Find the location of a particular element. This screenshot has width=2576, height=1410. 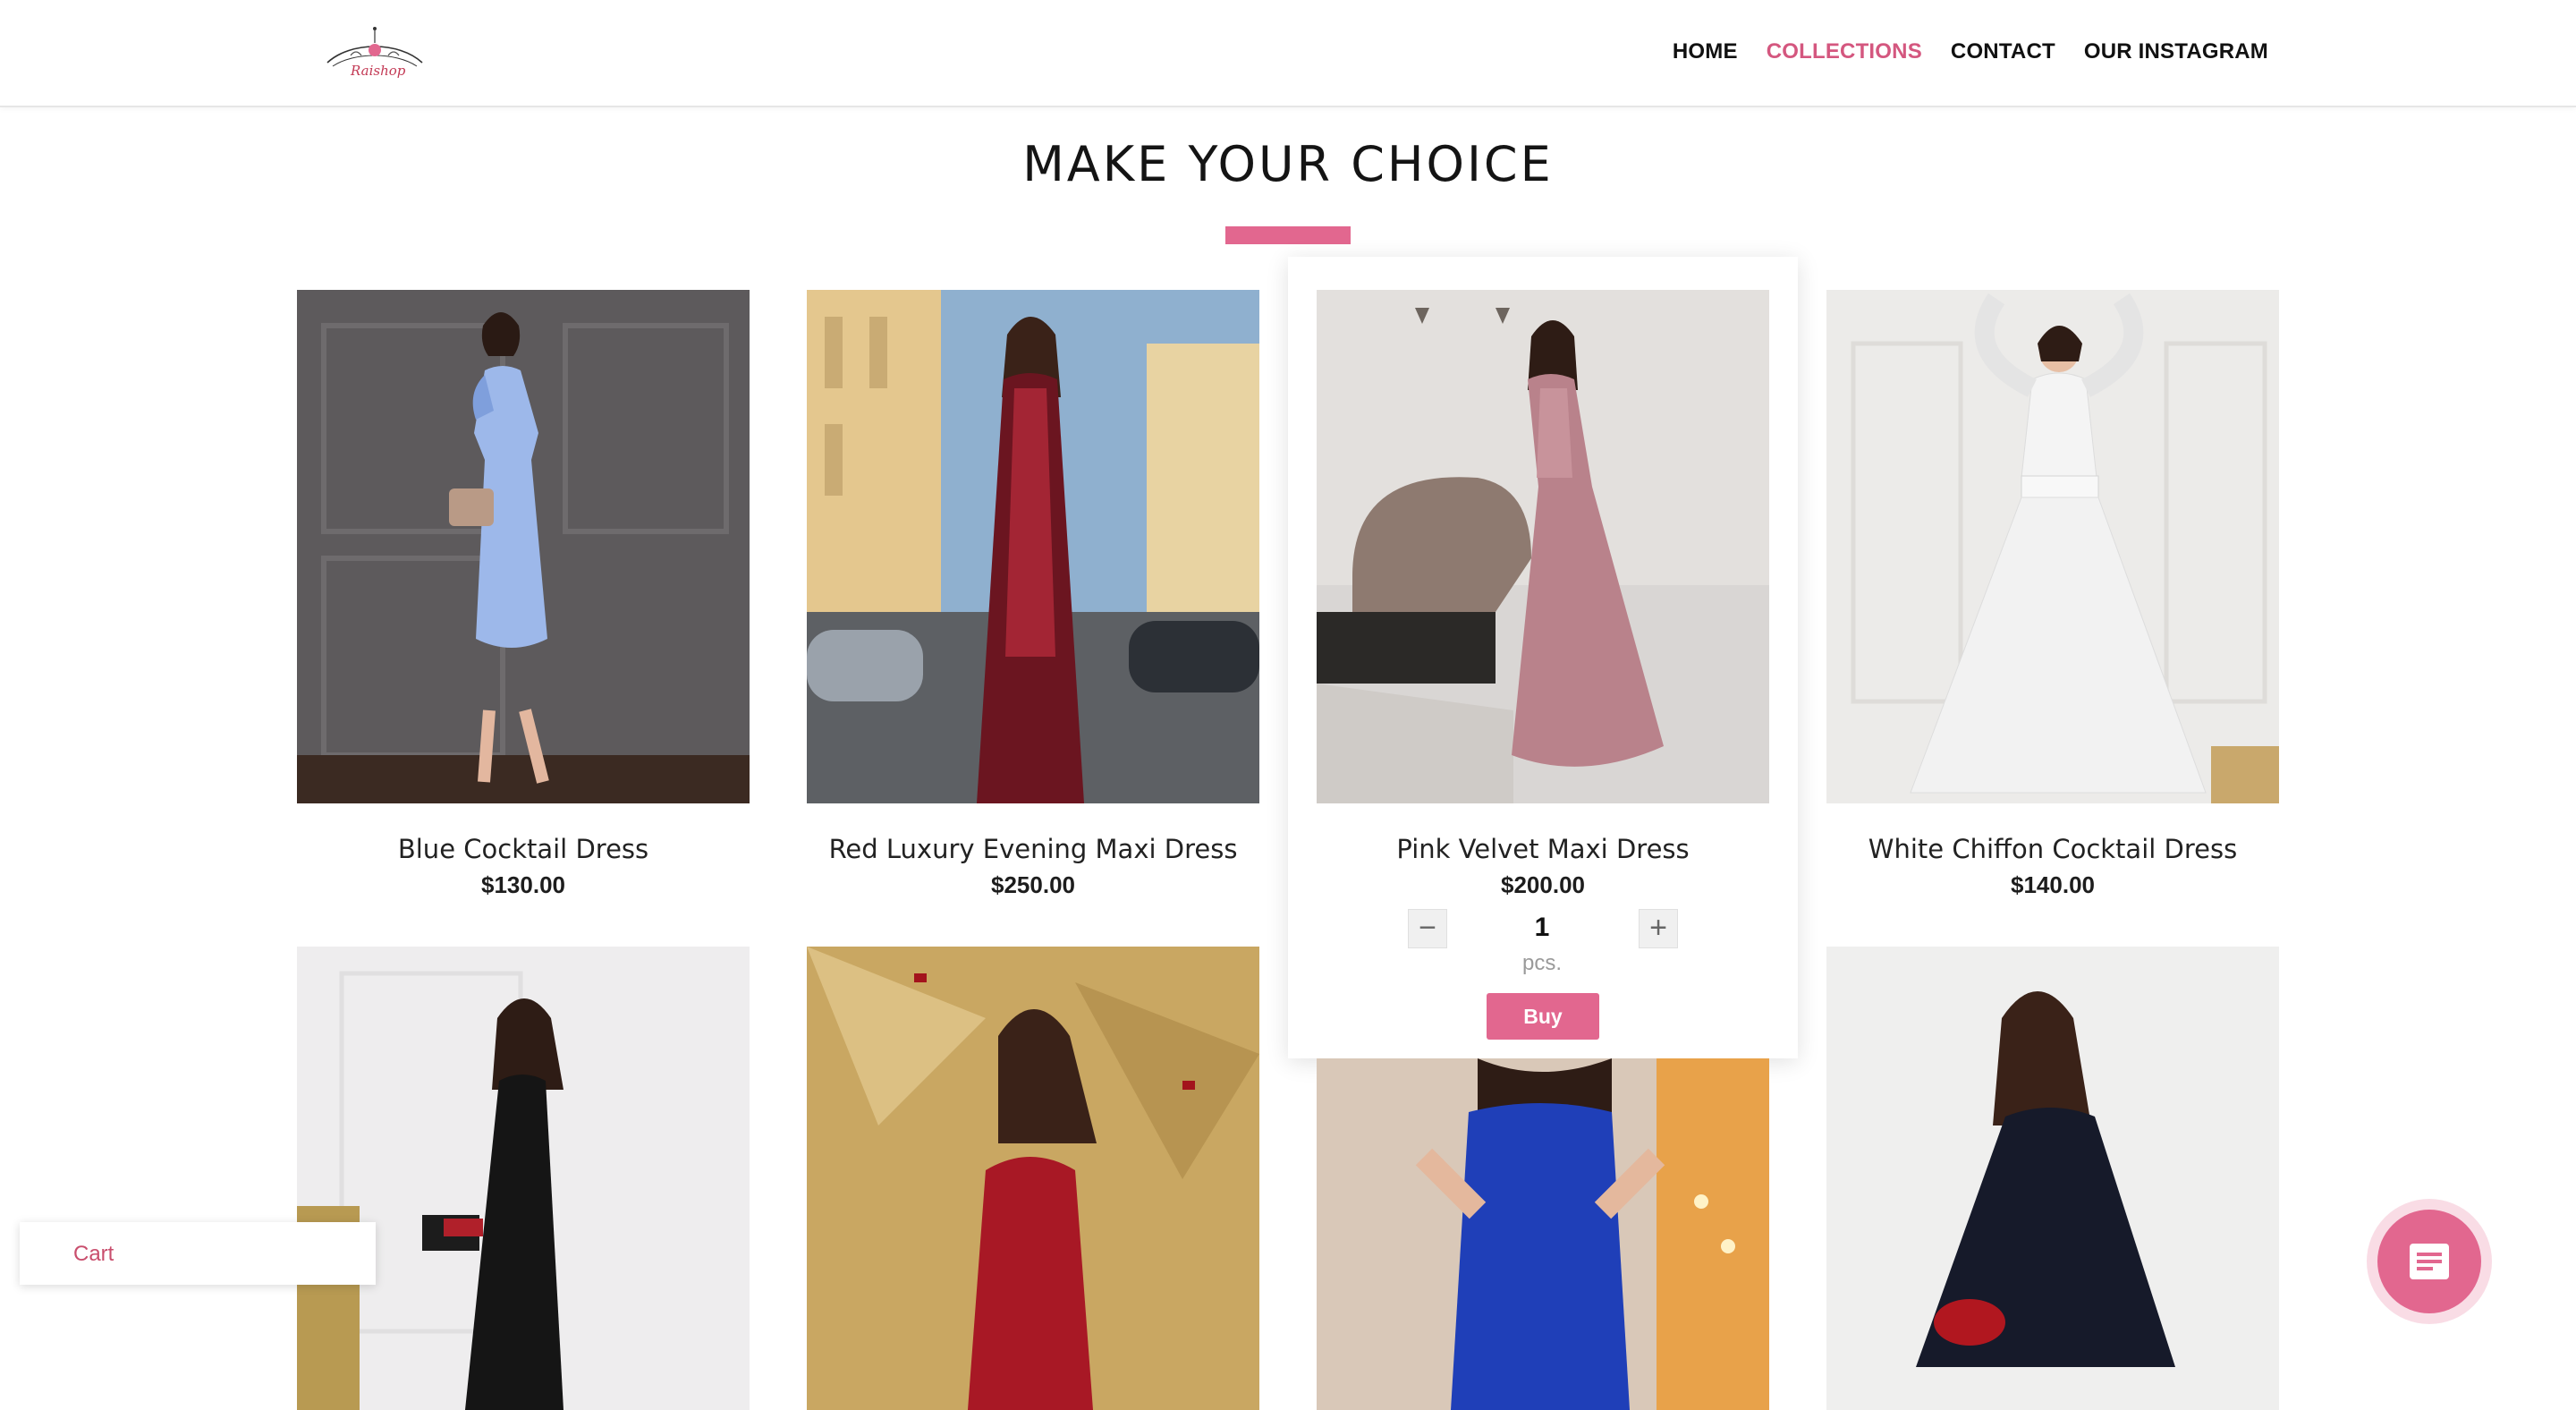

quantity-value: 1 is located at coordinates (1542, 928).